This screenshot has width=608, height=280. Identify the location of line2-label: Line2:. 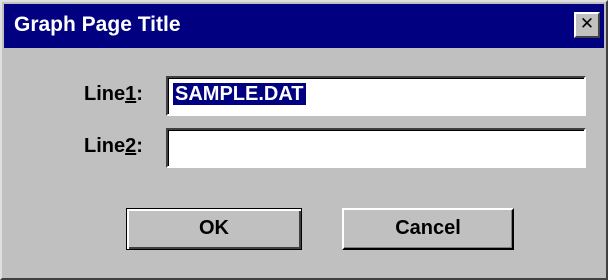
(113, 146).